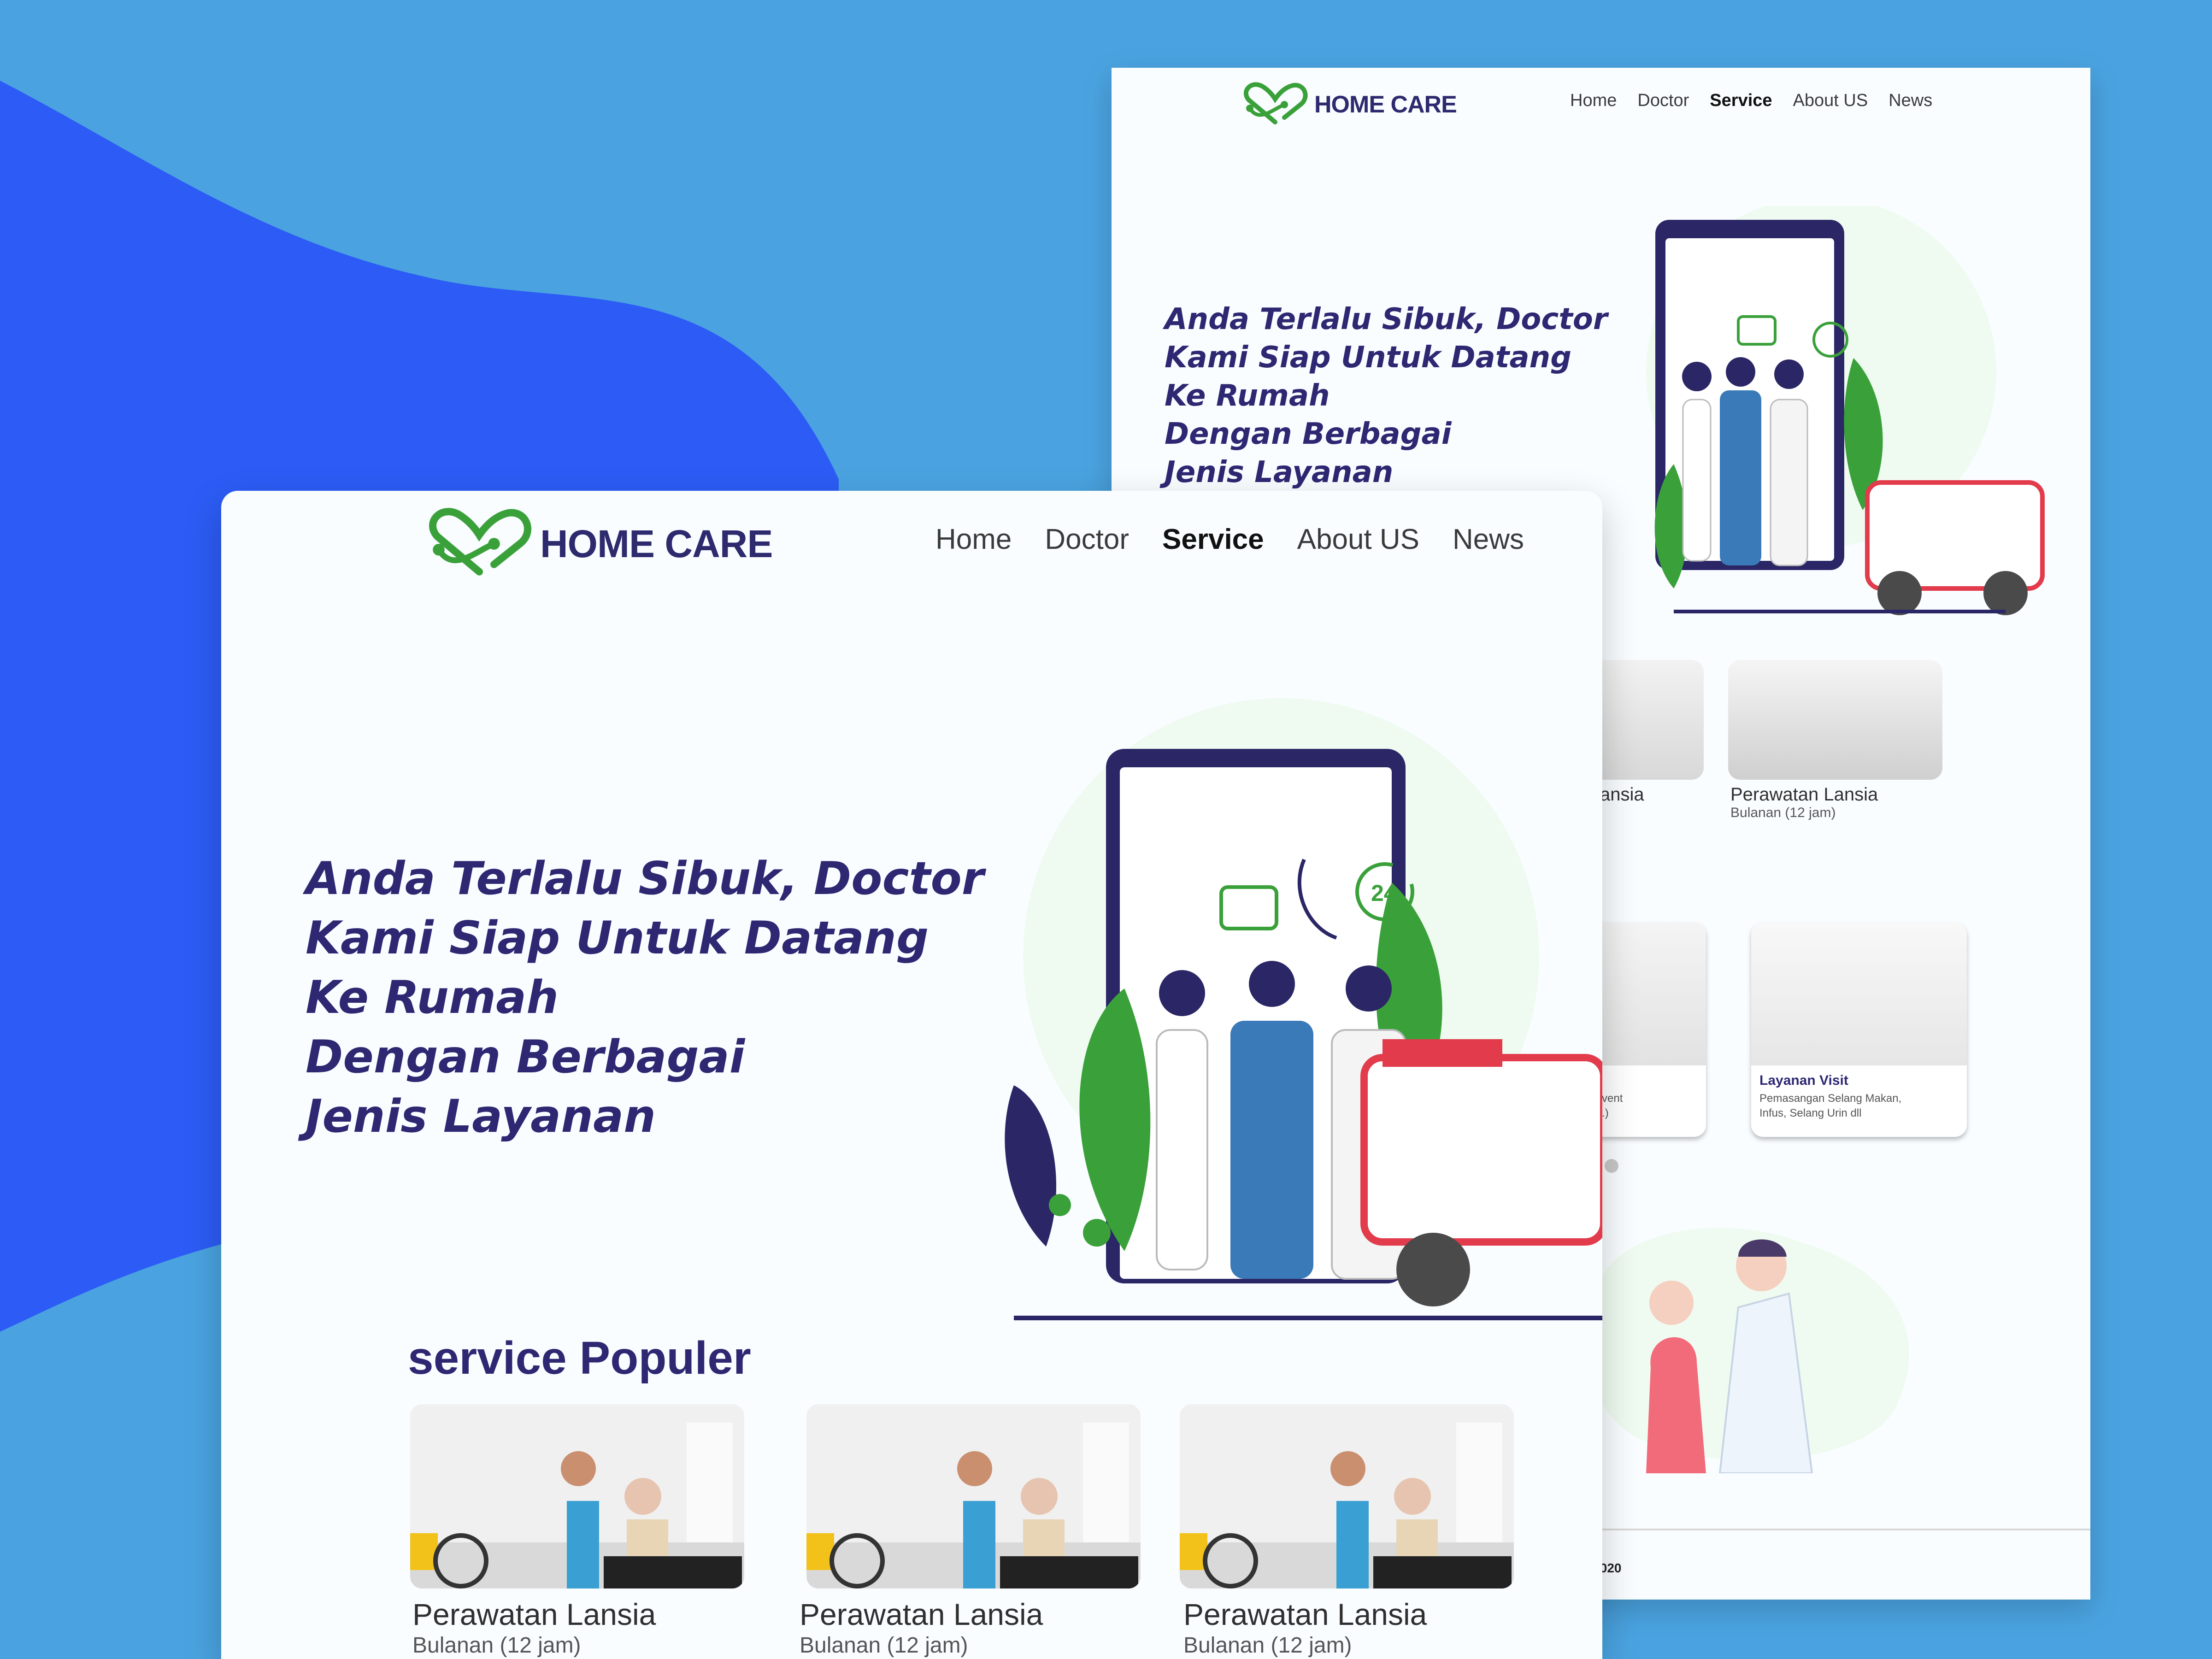 Image resolution: width=2212 pixels, height=1659 pixels. Describe the element at coordinates (579, 1358) in the screenshot. I see `section-title: service Populer` at that location.